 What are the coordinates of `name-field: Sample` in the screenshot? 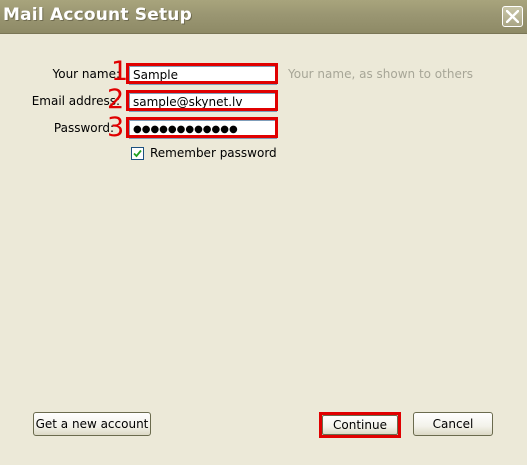 It's located at (203, 75).